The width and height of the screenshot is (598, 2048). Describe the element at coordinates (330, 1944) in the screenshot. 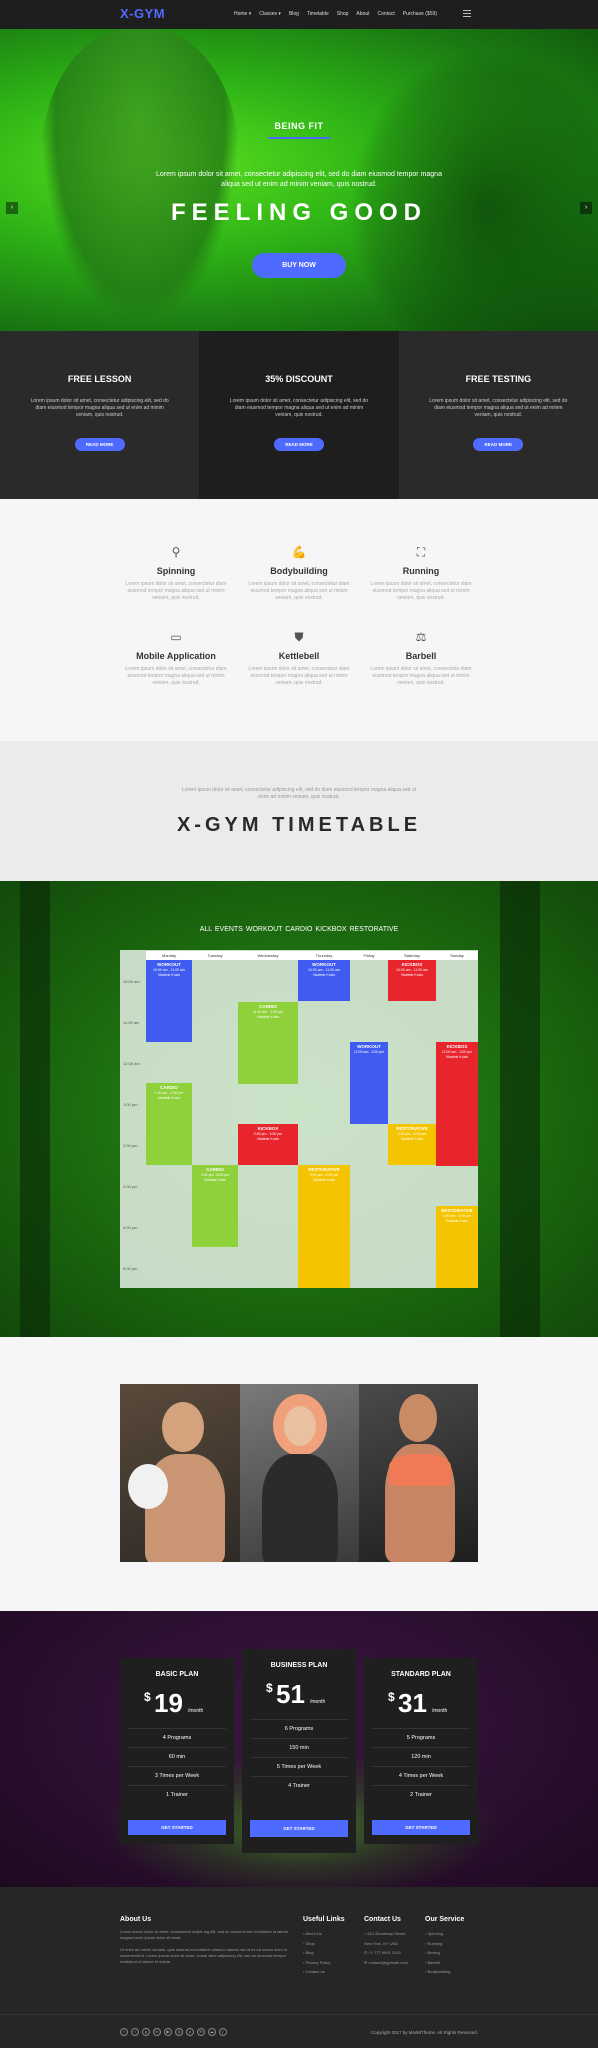

I see `footer-link: › Shop` at that location.